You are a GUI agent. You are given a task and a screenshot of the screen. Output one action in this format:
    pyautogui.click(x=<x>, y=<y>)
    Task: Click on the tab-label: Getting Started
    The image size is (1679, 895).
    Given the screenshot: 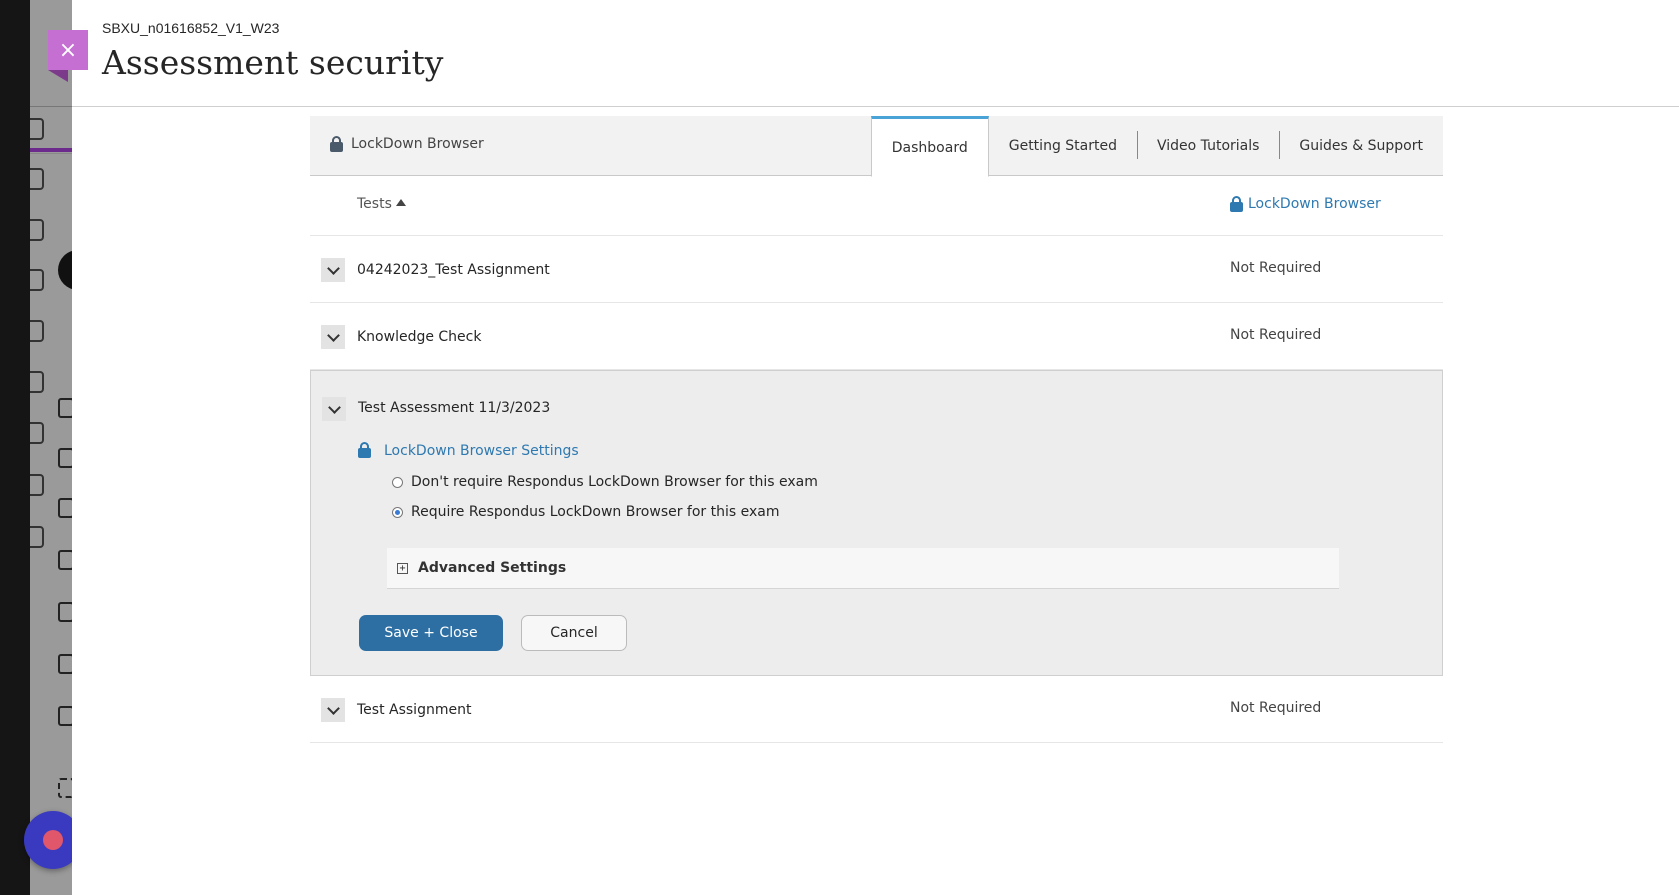 What is the action you would take?
    pyautogui.click(x=1062, y=146)
    